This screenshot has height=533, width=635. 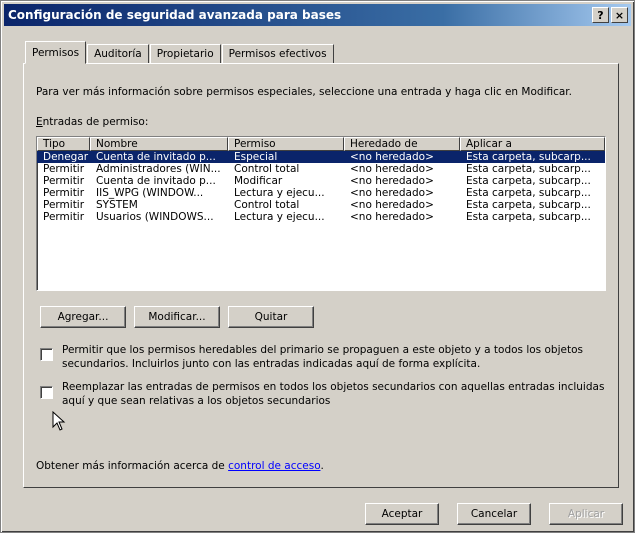 I want to click on entries-label-accelerator: E, so click(x=39, y=122).